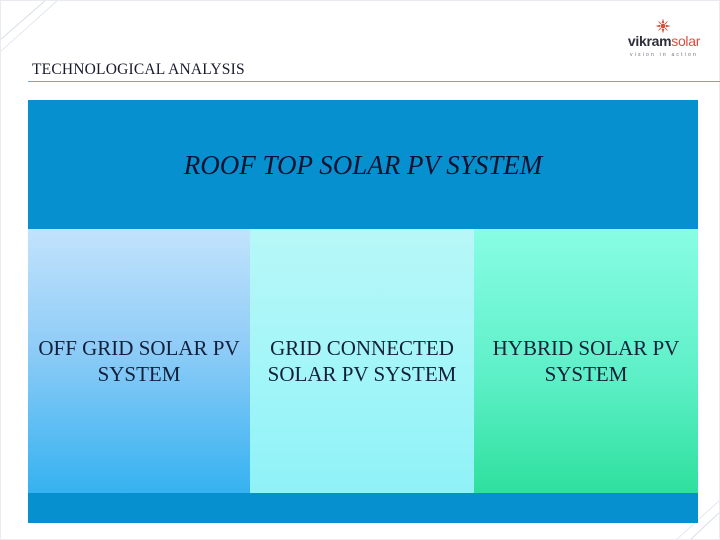  I want to click on company-logo: vikramsolar vision in action, so click(664, 40).